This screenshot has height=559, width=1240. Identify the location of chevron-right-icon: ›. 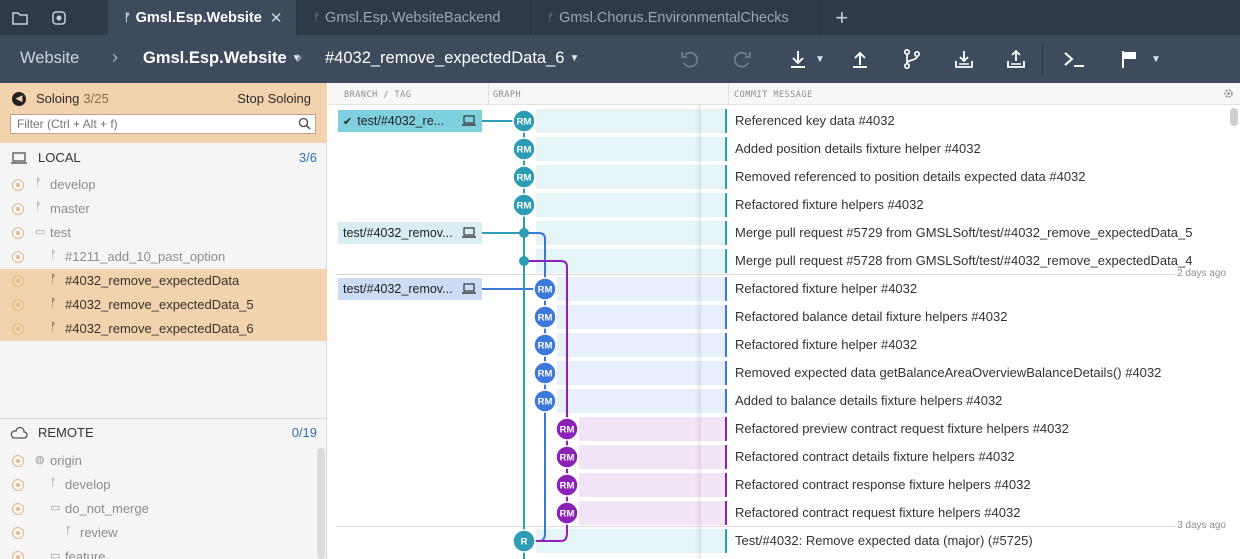
(115, 57).